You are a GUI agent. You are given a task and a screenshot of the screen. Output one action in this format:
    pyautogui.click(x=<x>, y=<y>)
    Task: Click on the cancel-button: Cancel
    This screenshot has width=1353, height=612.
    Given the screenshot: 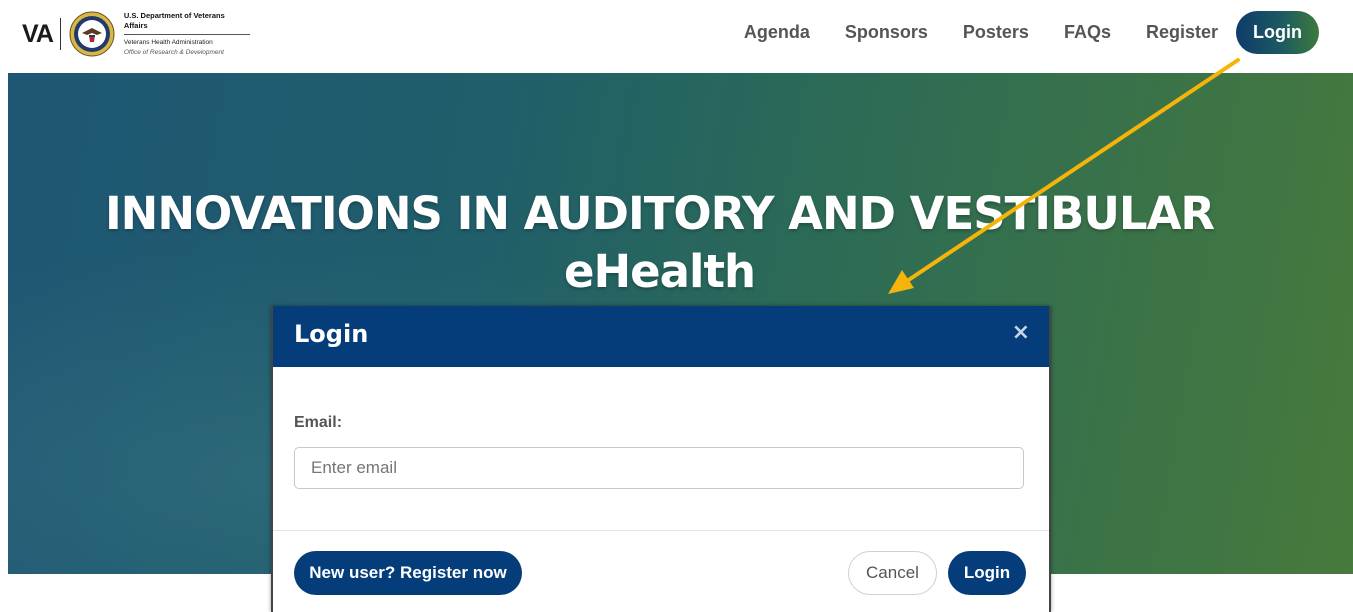 What is the action you would take?
    pyautogui.click(x=892, y=573)
    